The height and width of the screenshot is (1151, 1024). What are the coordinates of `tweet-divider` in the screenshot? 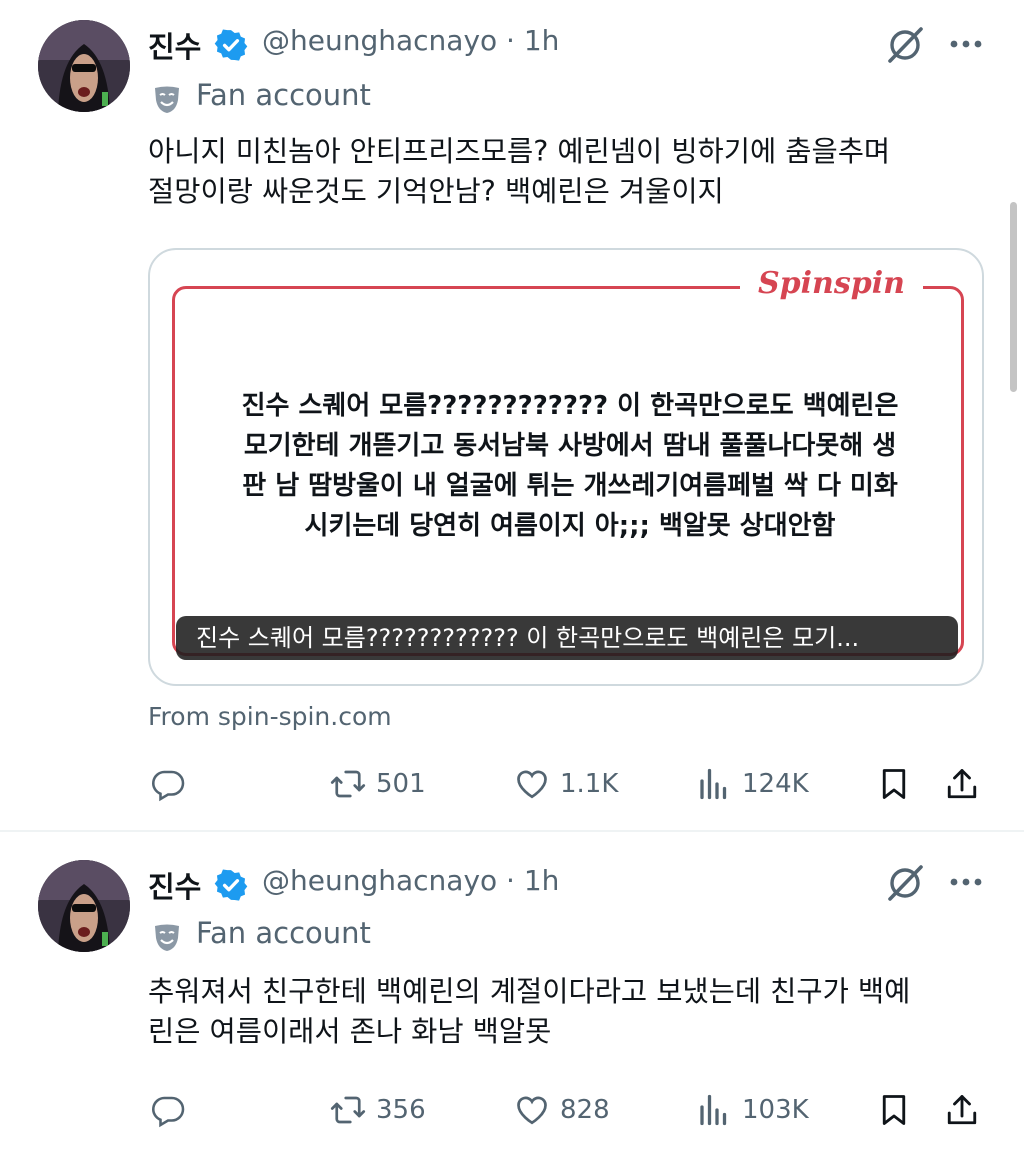 It's located at (512, 831).